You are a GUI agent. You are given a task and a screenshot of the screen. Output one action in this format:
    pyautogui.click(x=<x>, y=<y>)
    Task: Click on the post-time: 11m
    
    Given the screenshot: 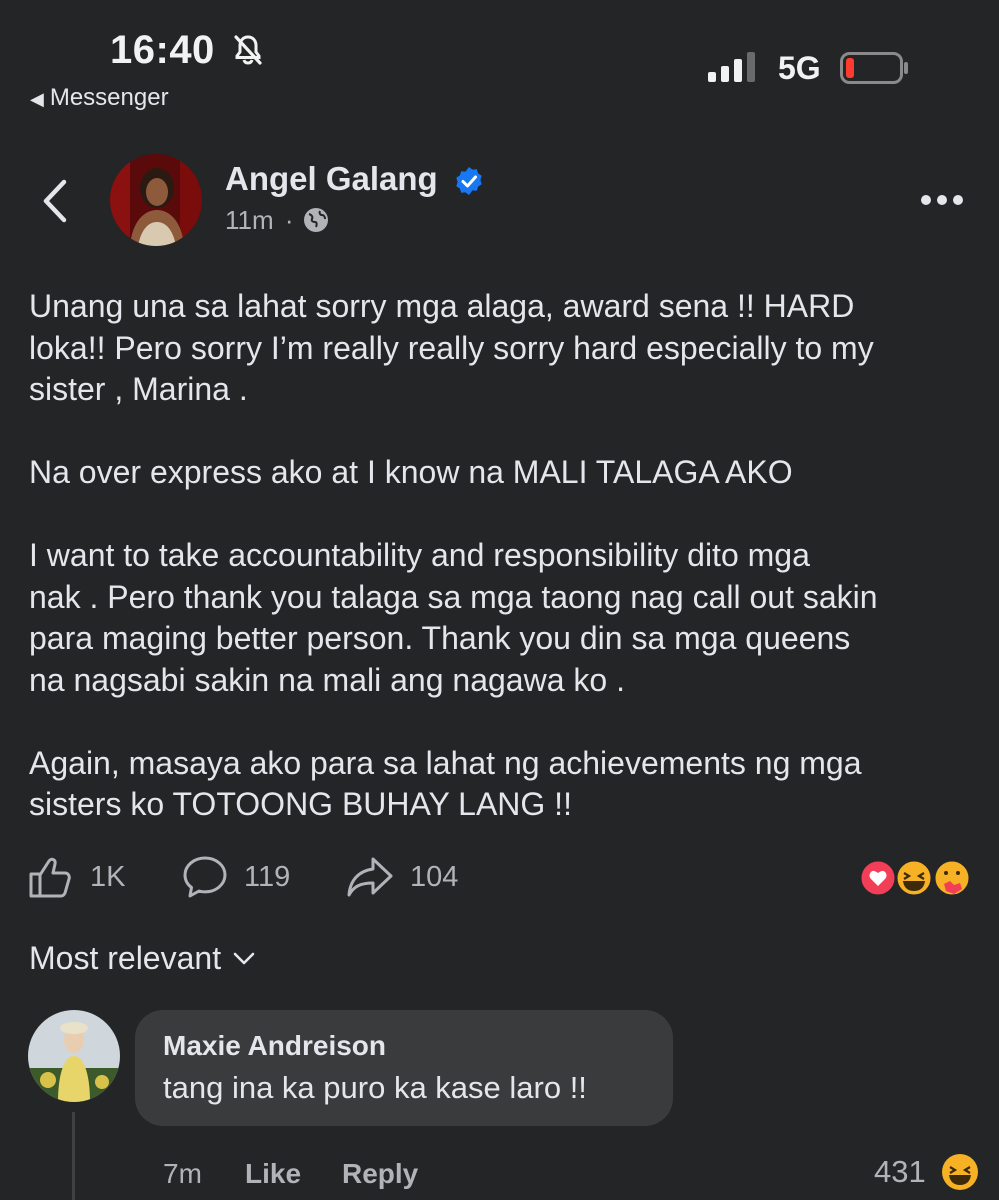 What is the action you would take?
    pyautogui.click(x=249, y=220)
    